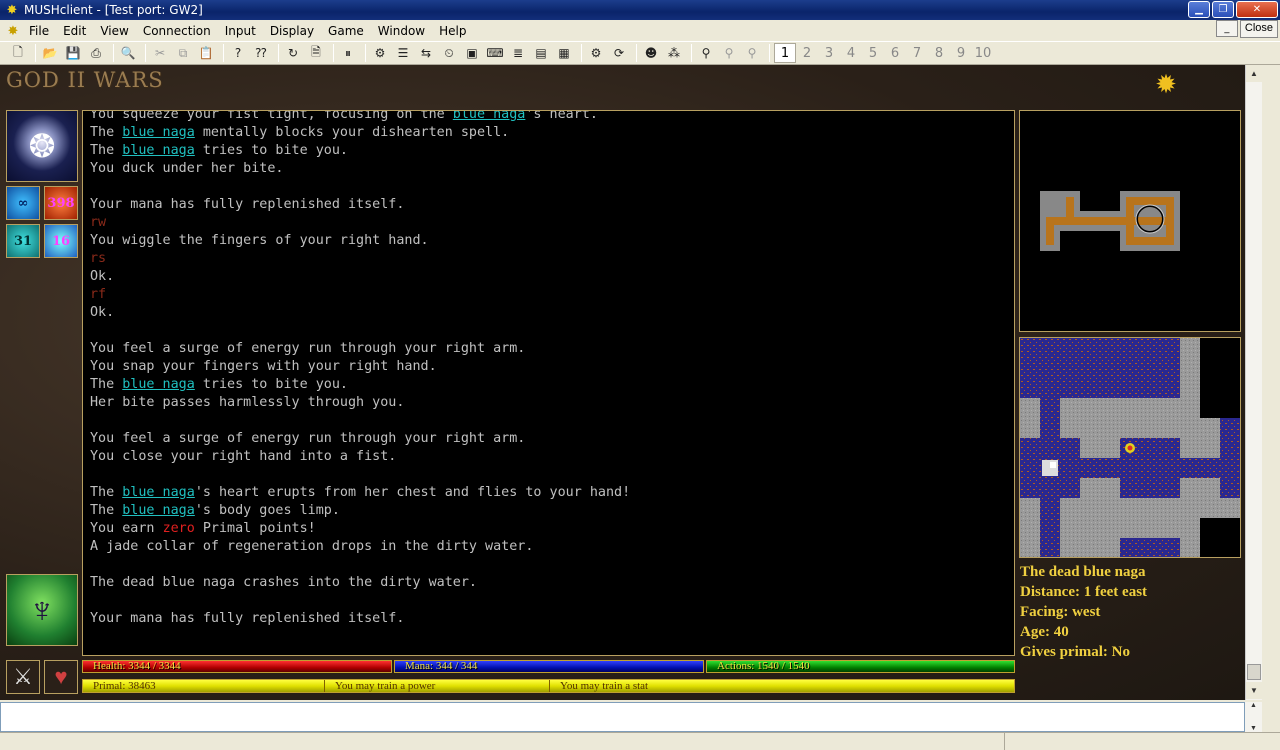 This screenshot has width=1280, height=750. Describe the element at coordinates (403, 53) in the screenshot. I see `triggers-icon: ☰` at that location.